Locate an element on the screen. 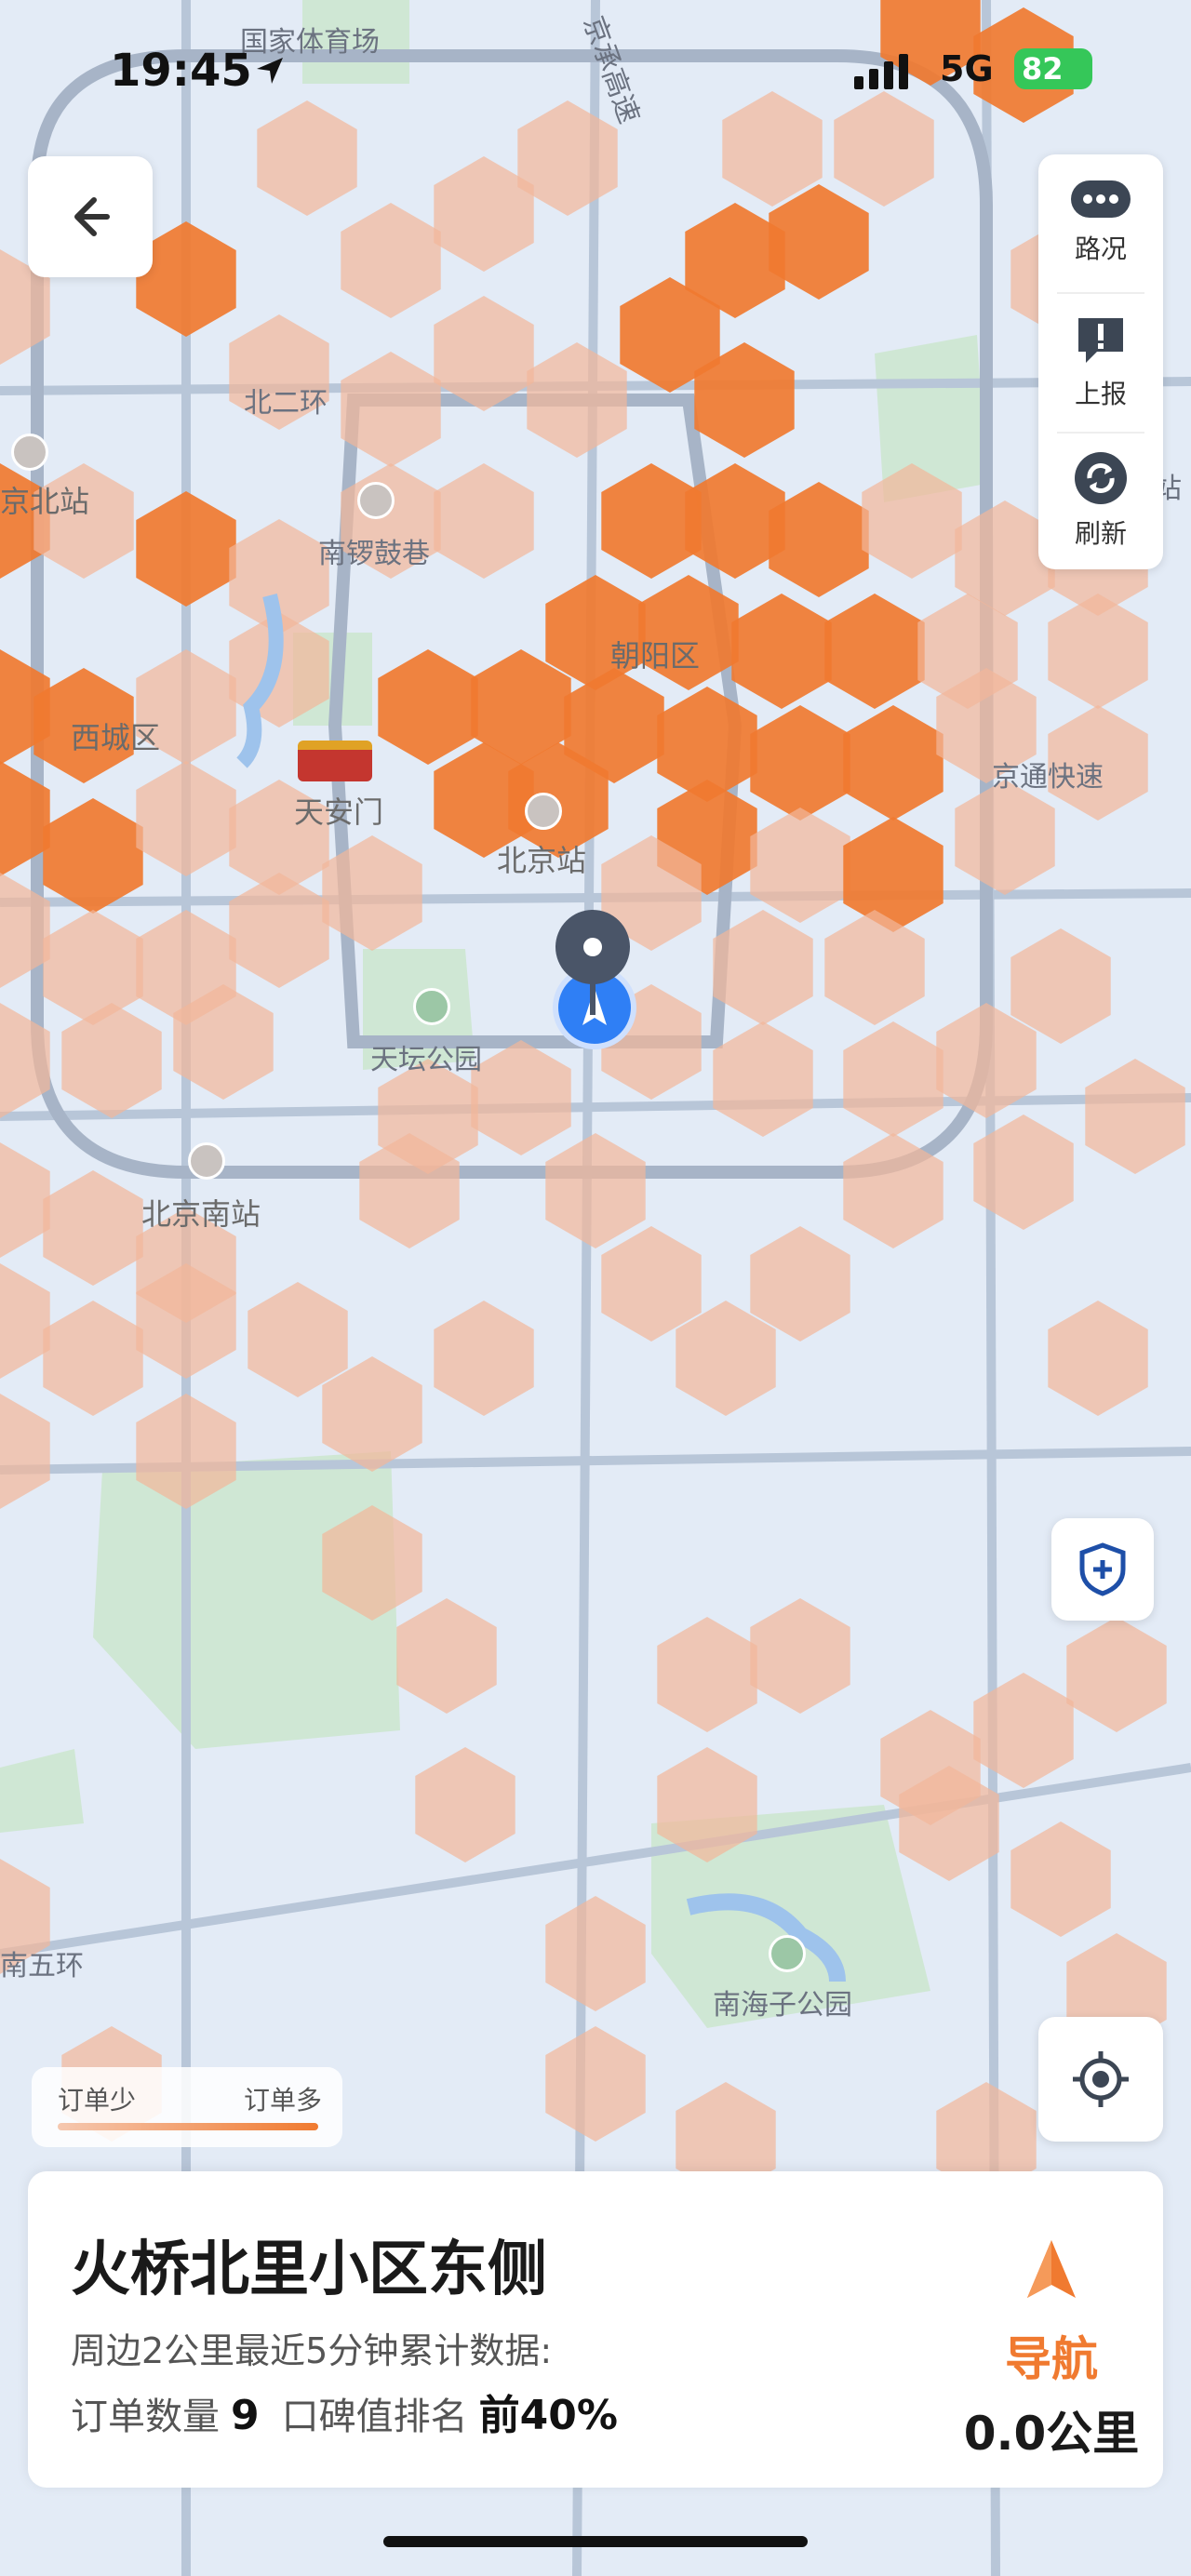 The width and height of the screenshot is (1191, 2576). label-nanluoguxiang: 南锣鼓巷 is located at coordinates (374, 554).